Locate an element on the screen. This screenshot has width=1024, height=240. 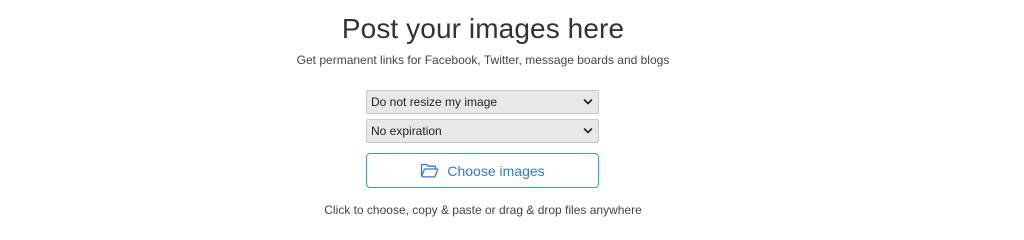
expiration-select: No expiration is located at coordinates (482, 131).